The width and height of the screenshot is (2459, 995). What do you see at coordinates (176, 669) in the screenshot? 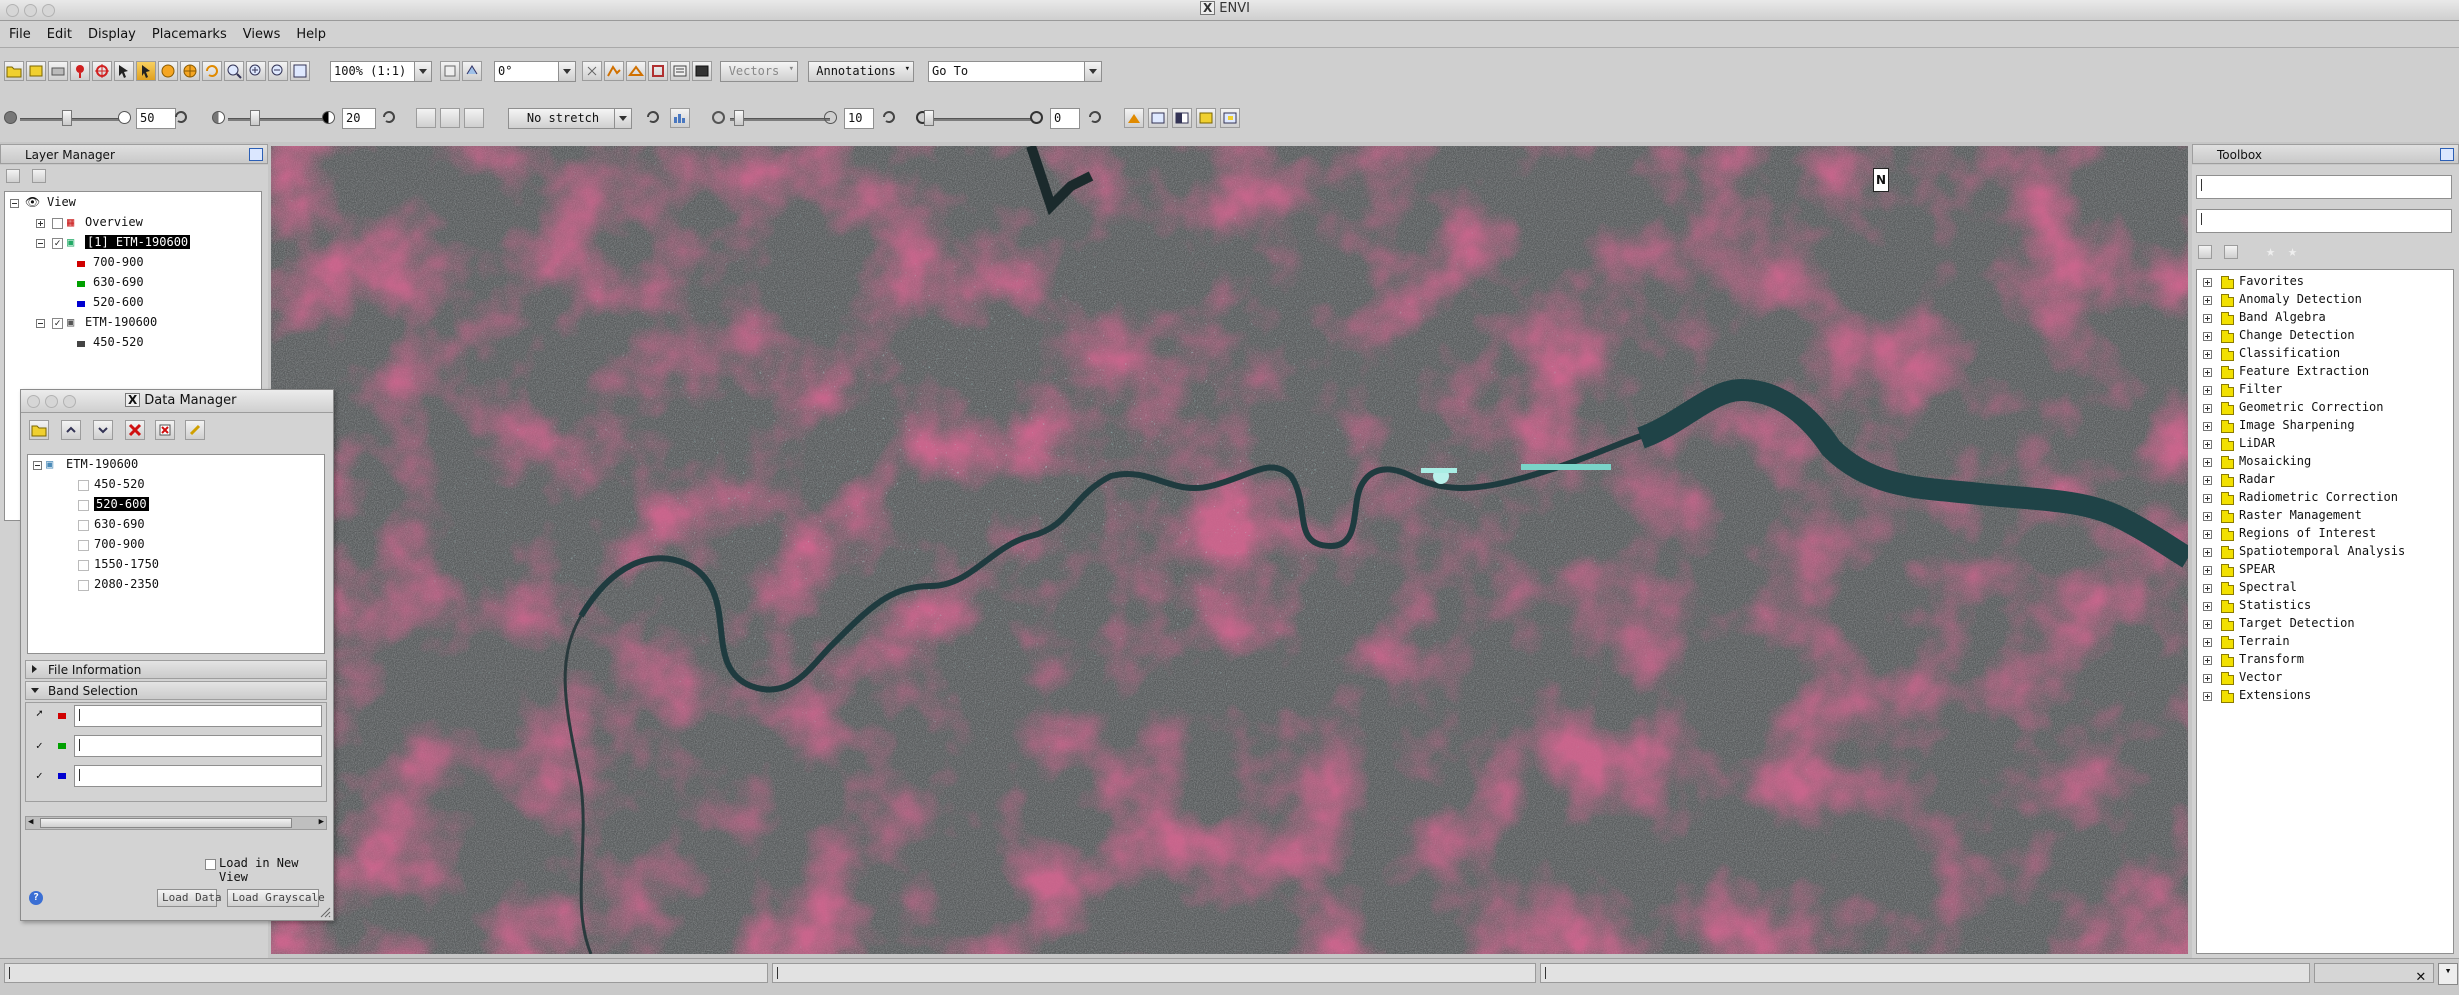
I see `file-information-section: File Information` at bounding box center [176, 669].